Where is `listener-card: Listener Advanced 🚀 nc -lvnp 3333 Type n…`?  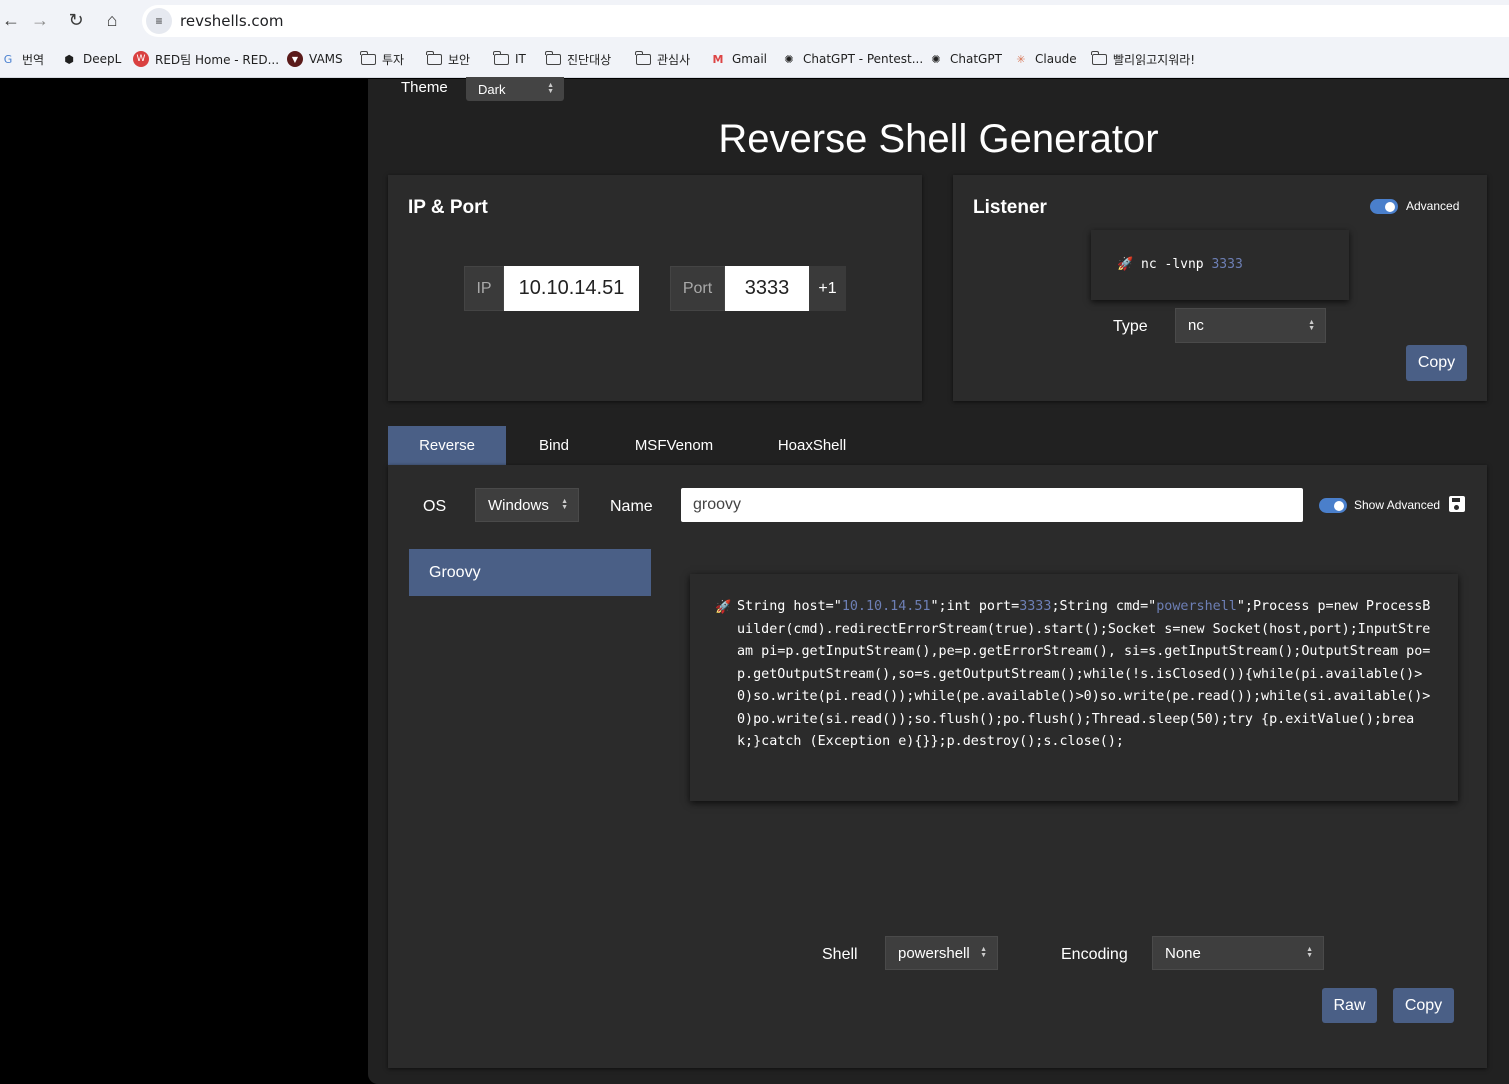
listener-card: Listener Advanced 🚀 nc -lvnp 3333 Type n… is located at coordinates (1220, 288).